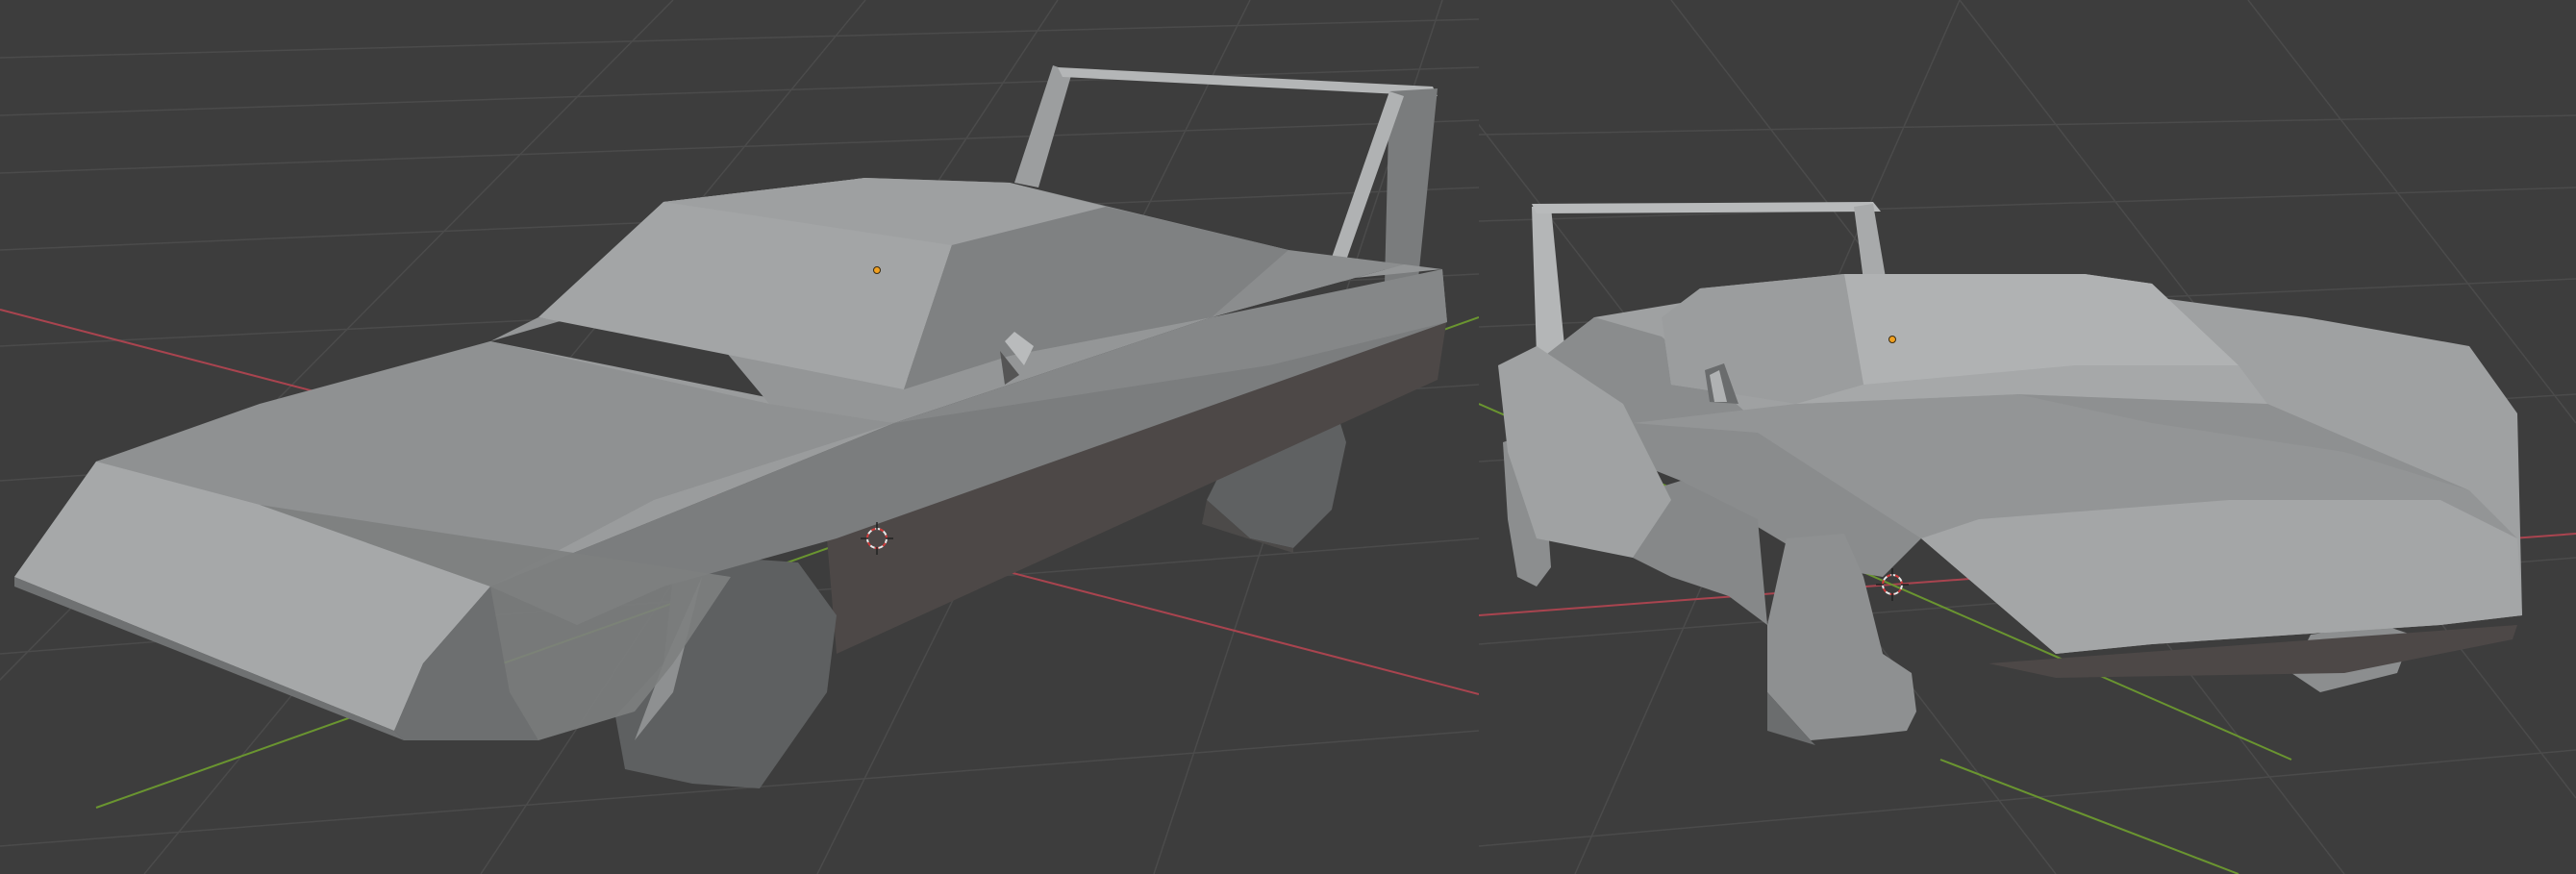 This screenshot has width=2576, height=874. What do you see at coordinates (2089, 817) in the screenshot?
I see `y-axis-line-lower` at bounding box center [2089, 817].